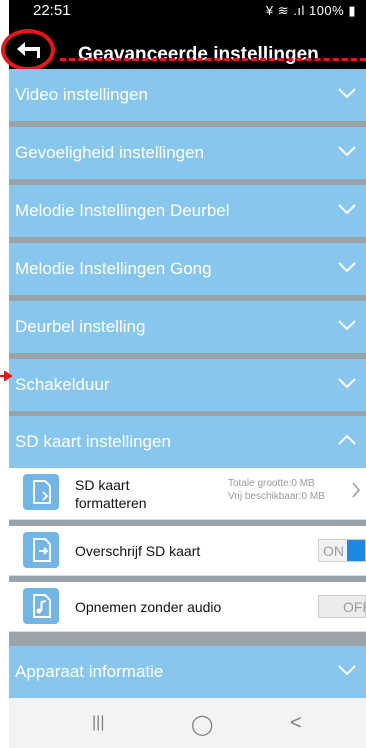 The height and width of the screenshot is (748, 366). I want to click on section-label: Deurbel instelling, so click(80, 326).